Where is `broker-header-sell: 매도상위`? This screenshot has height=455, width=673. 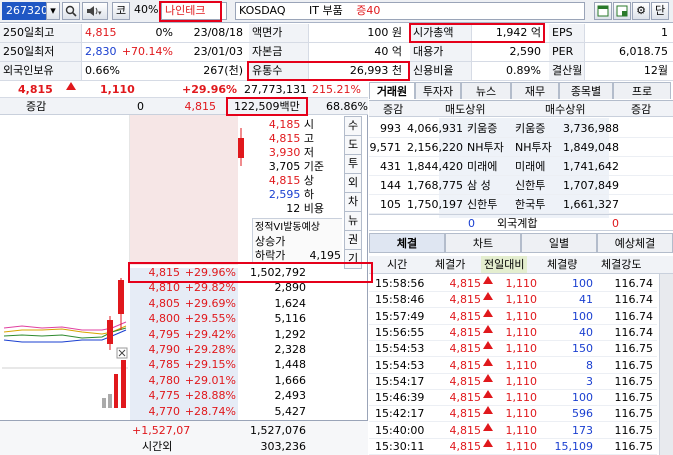
broker-header-sell: 매도상위 is located at coordinates (465, 109).